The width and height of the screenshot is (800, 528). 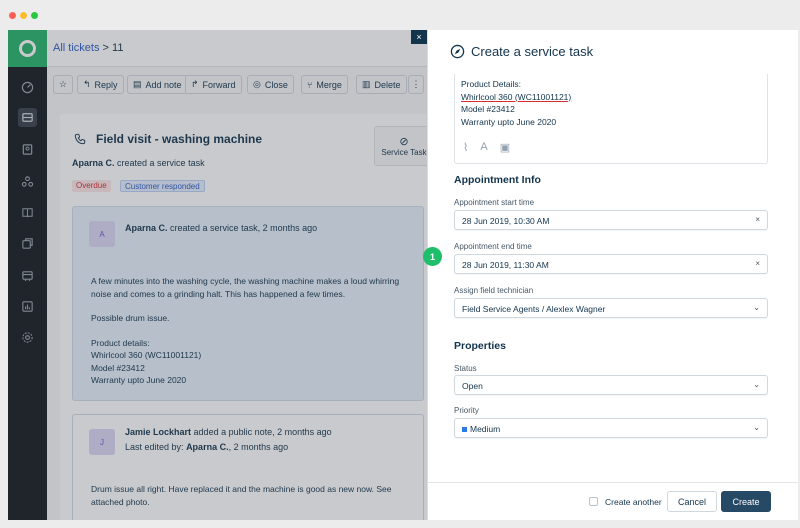 I want to click on technician-label: Assign field technician, so click(x=494, y=290).